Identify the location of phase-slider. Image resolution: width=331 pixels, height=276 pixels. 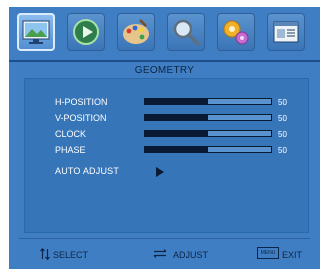
(208, 149).